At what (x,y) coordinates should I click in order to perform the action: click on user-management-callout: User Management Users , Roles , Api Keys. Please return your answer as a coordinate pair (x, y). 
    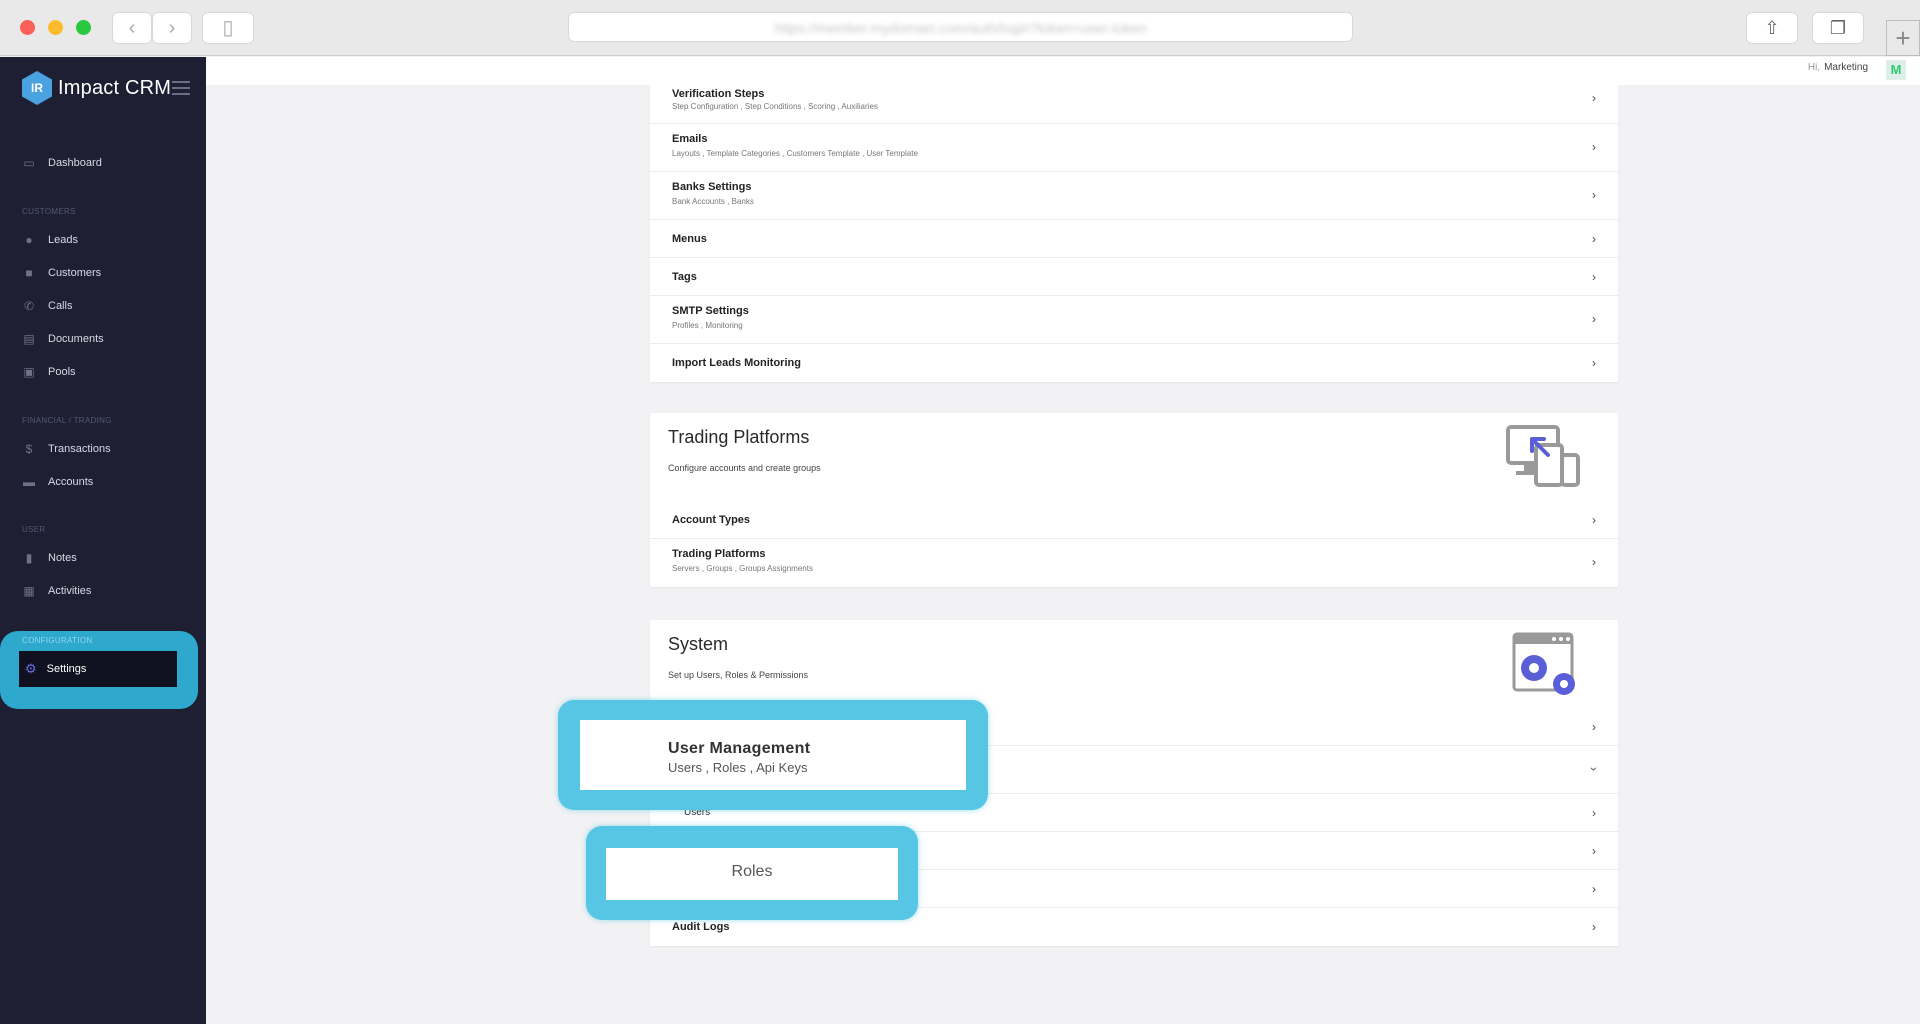
    Looking at the image, I should click on (773, 755).